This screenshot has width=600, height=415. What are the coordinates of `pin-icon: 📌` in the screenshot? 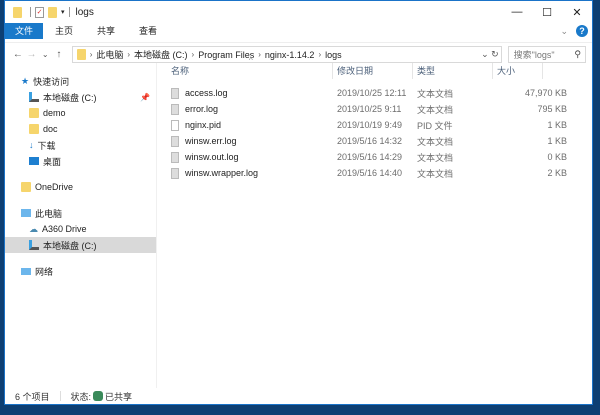 It's located at (145, 97).